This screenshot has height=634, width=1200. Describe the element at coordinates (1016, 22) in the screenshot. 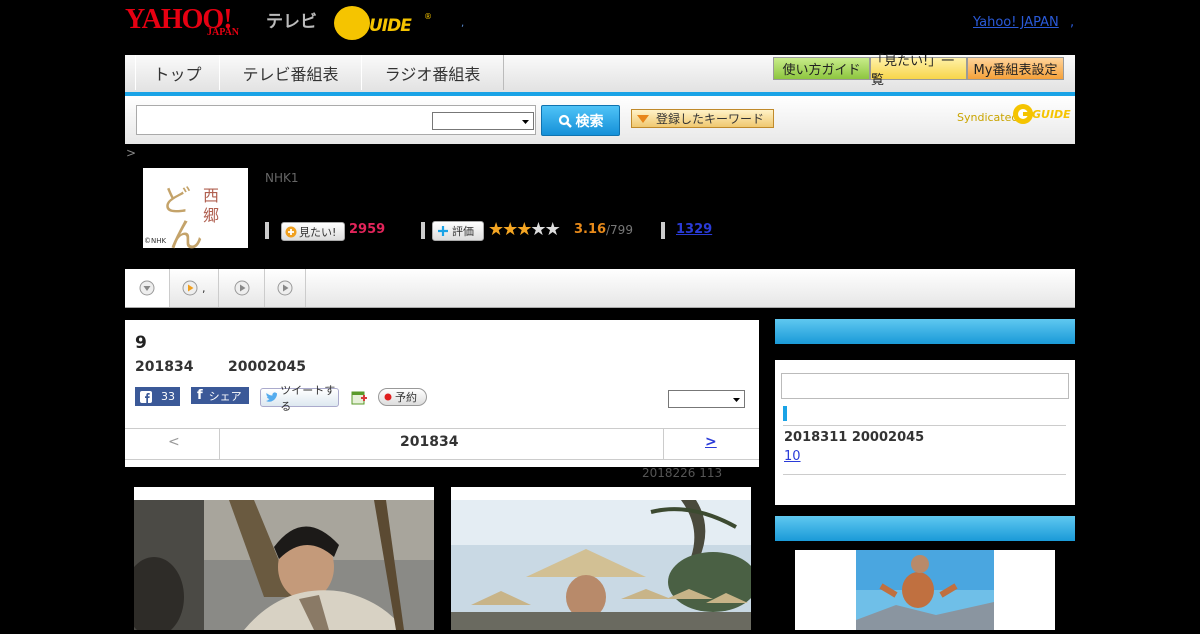

I see `yahoo-japan-link: Yahoo! JAPAN` at that location.